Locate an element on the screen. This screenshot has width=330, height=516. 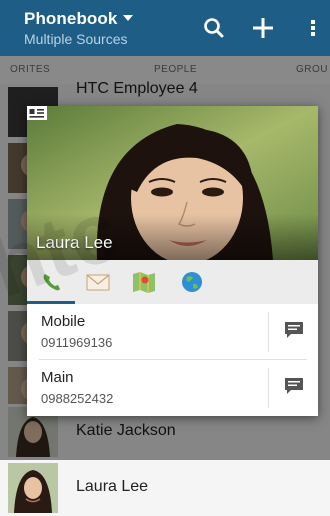
avatar is located at coordinates (33, 488).